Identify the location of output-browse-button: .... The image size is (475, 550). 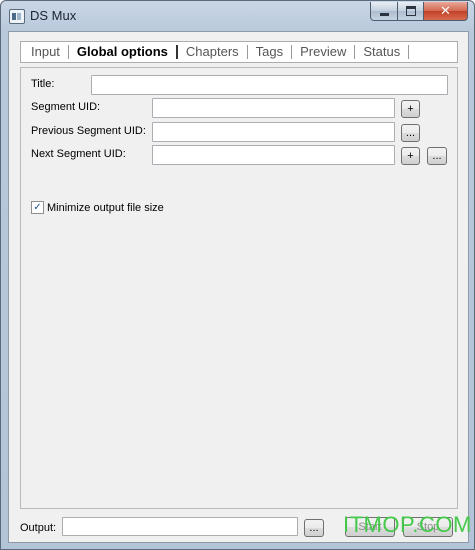
(314, 528).